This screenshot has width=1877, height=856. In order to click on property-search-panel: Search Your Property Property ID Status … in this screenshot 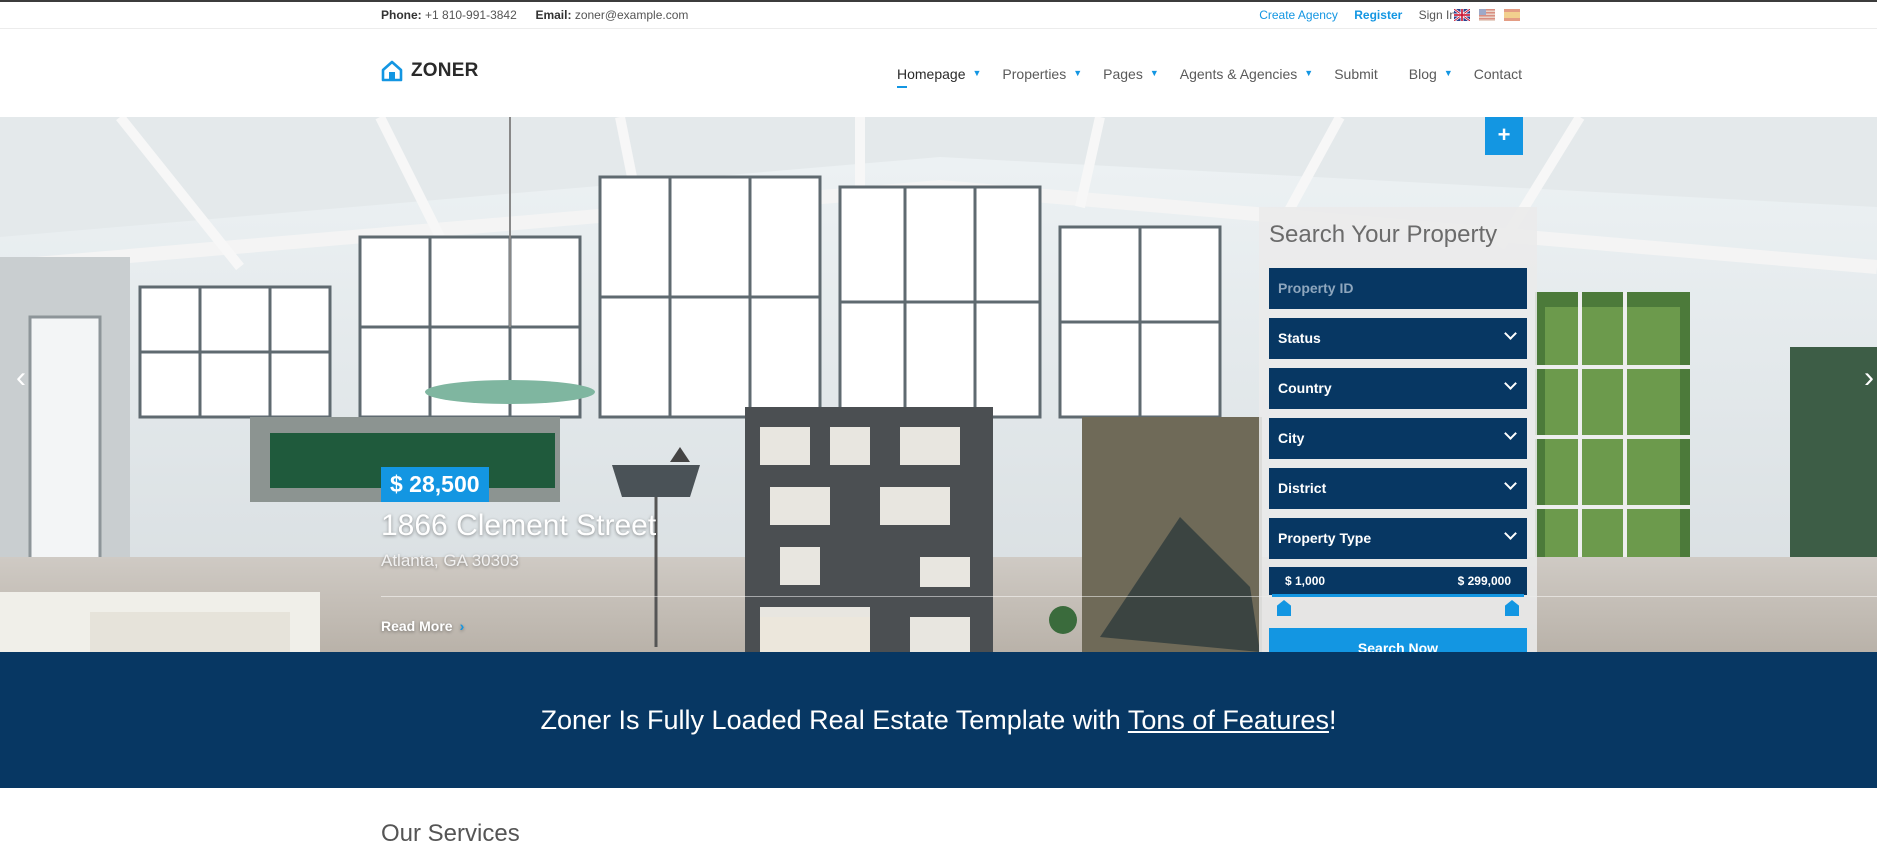, I will do `click(1398, 442)`.